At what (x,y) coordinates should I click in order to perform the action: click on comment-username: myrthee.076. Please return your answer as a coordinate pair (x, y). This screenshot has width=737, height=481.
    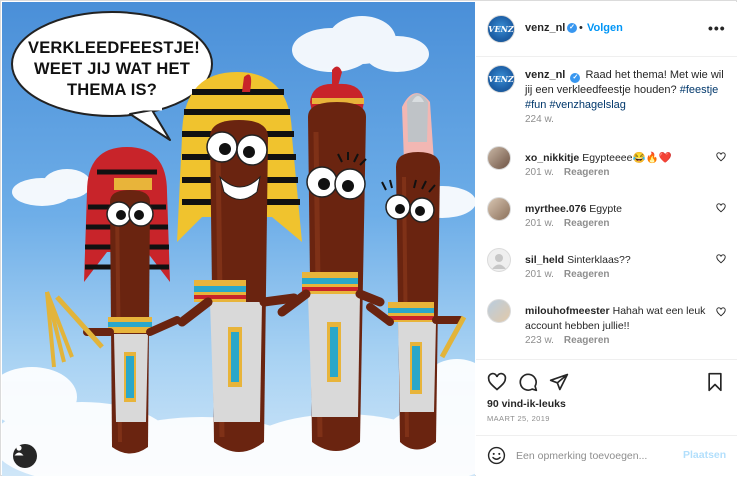
    Looking at the image, I should click on (555, 209).